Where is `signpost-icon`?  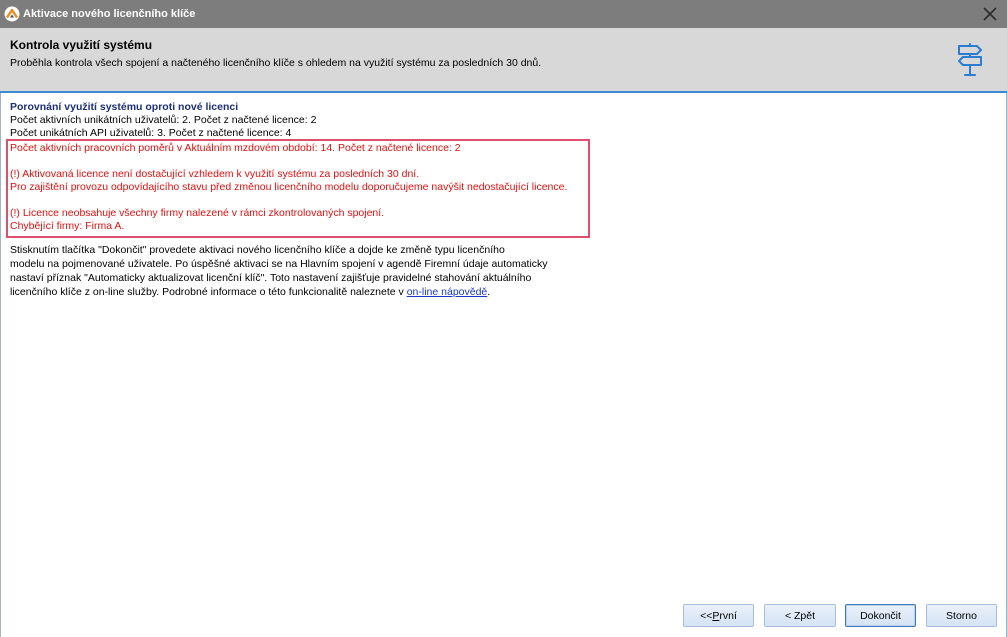
signpost-icon is located at coordinates (970, 59).